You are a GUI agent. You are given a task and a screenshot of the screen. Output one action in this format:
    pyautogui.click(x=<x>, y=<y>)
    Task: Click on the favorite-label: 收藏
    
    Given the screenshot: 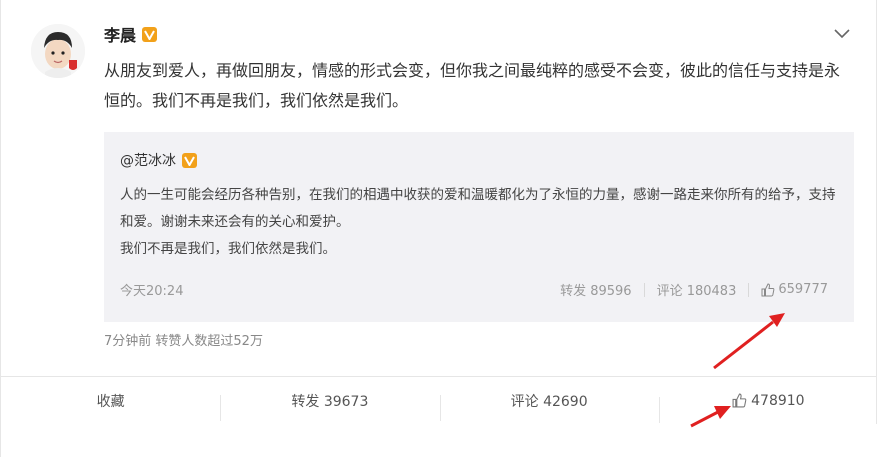 What is the action you would take?
    pyautogui.click(x=110, y=401)
    